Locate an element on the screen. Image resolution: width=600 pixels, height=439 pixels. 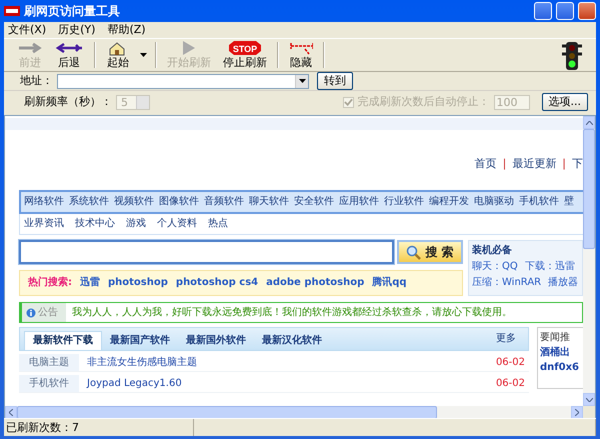
chevron-right-icon is located at coordinates (577, 412).